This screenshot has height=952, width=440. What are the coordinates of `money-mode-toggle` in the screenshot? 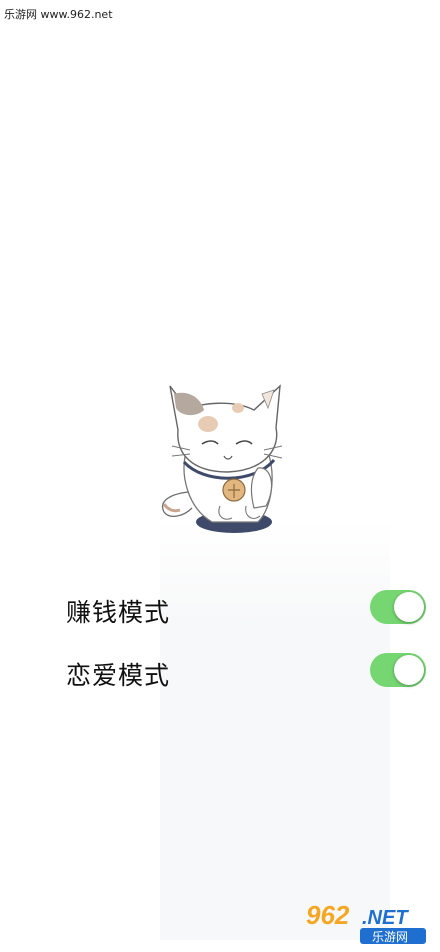 It's located at (398, 607).